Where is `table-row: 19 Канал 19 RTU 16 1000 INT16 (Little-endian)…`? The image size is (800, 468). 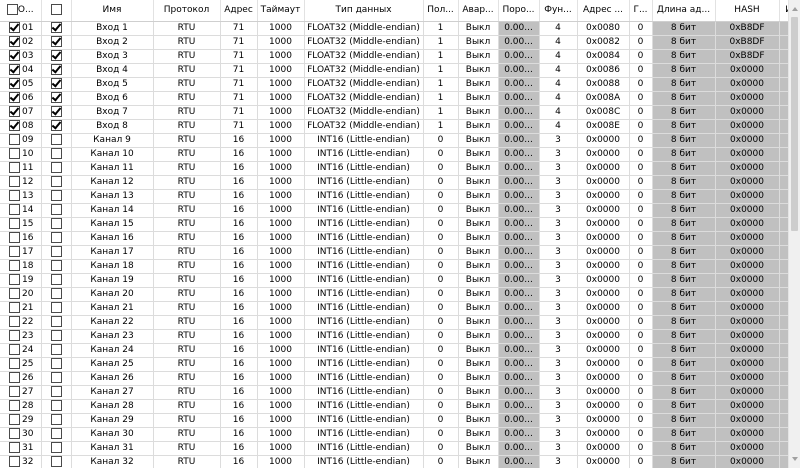 table-row: 19 Канал 19 RTU 16 1000 INT16 (Little-endian)… is located at coordinates (394, 280).